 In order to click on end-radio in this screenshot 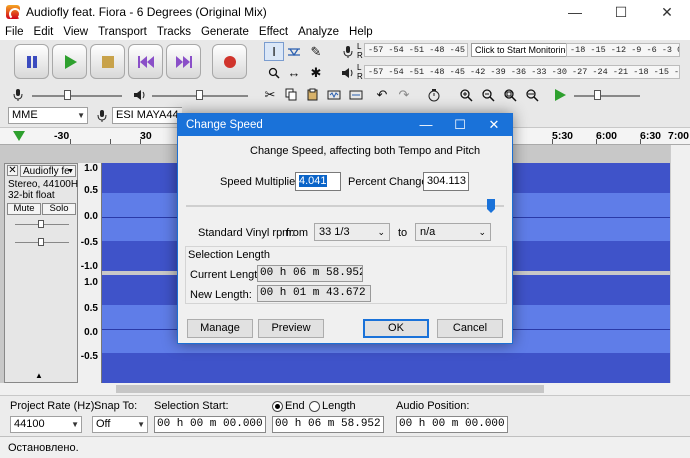, I will do `click(277, 406)`.